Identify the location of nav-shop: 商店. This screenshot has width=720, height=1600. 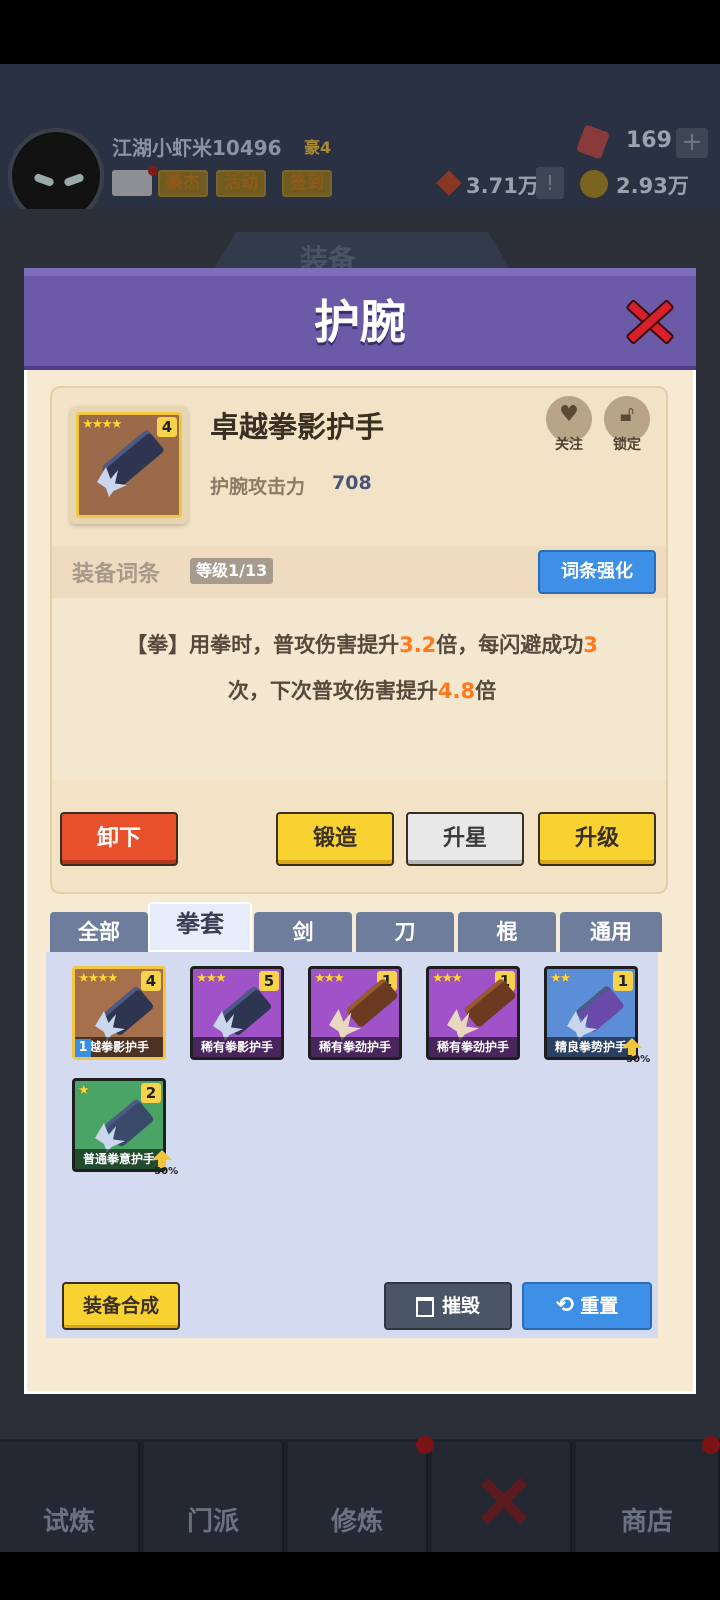
(648, 1497).